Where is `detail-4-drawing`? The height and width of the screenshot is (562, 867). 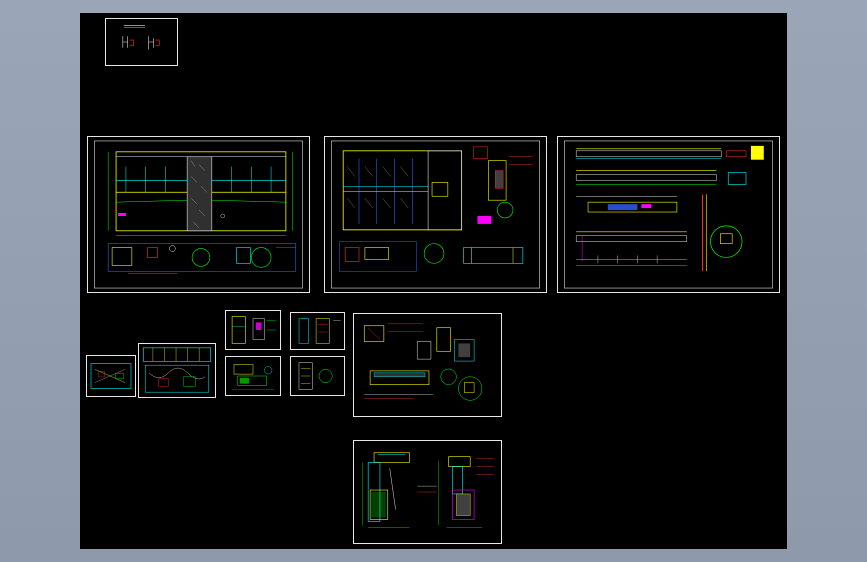
detail-4-drawing is located at coordinates (315, 376).